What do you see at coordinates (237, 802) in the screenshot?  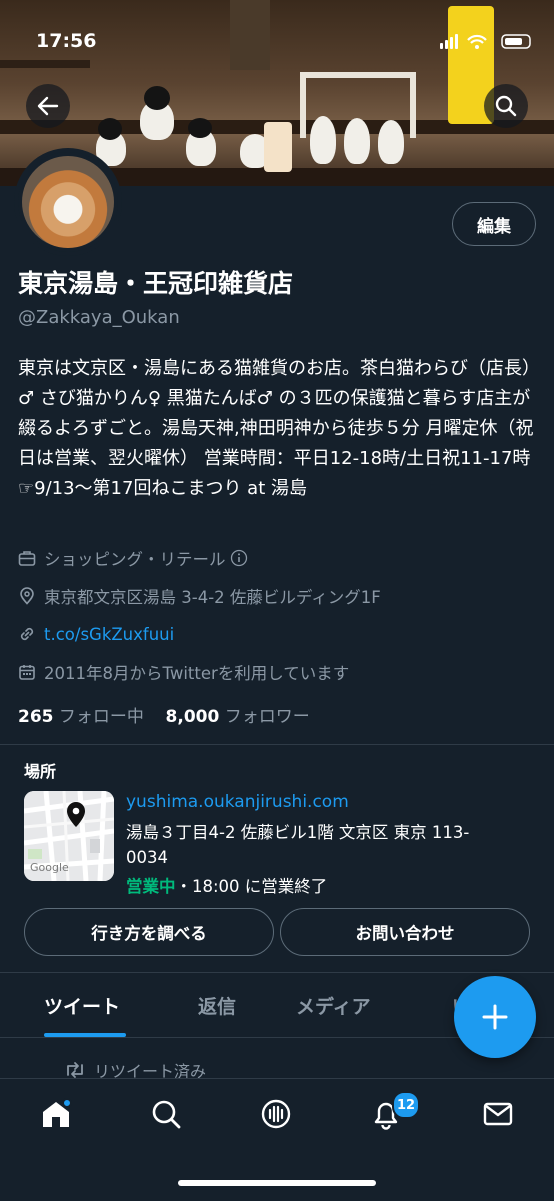 I see `location-url: yushima.oukanjirushi.com` at bounding box center [237, 802].